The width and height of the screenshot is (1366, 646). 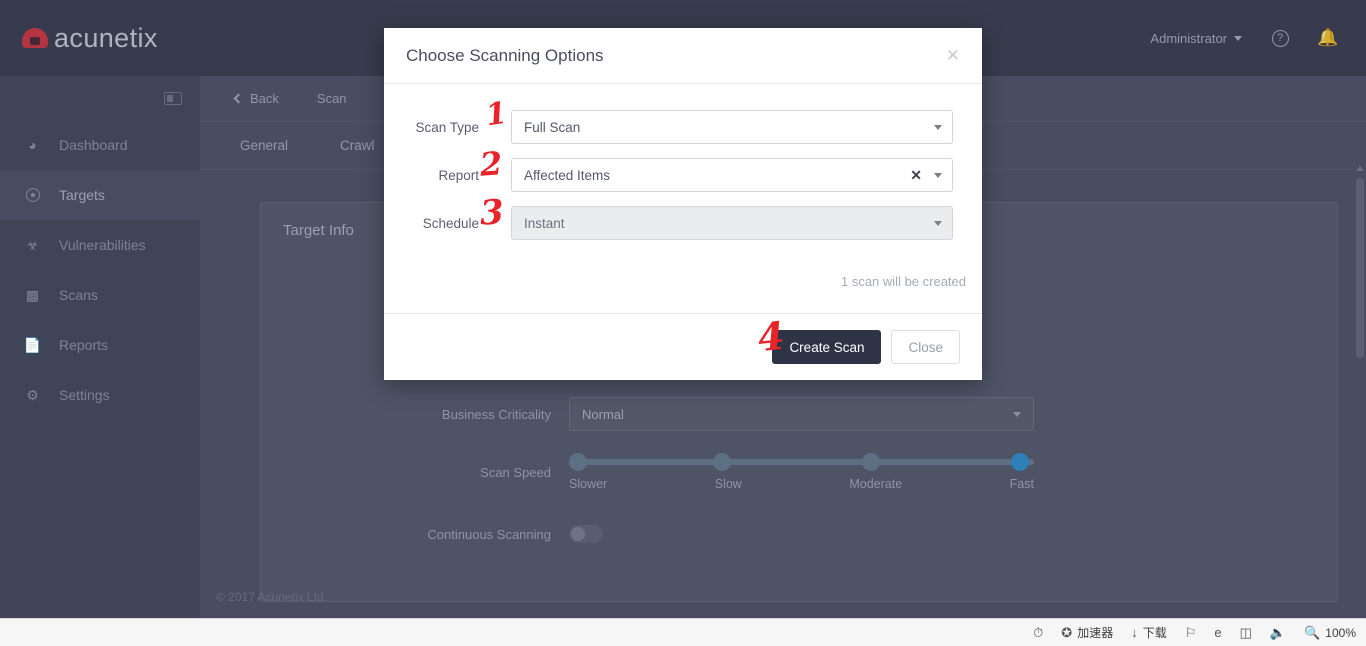 I want to click on business-criticality-select: Normal, so click(x=801, y=414).